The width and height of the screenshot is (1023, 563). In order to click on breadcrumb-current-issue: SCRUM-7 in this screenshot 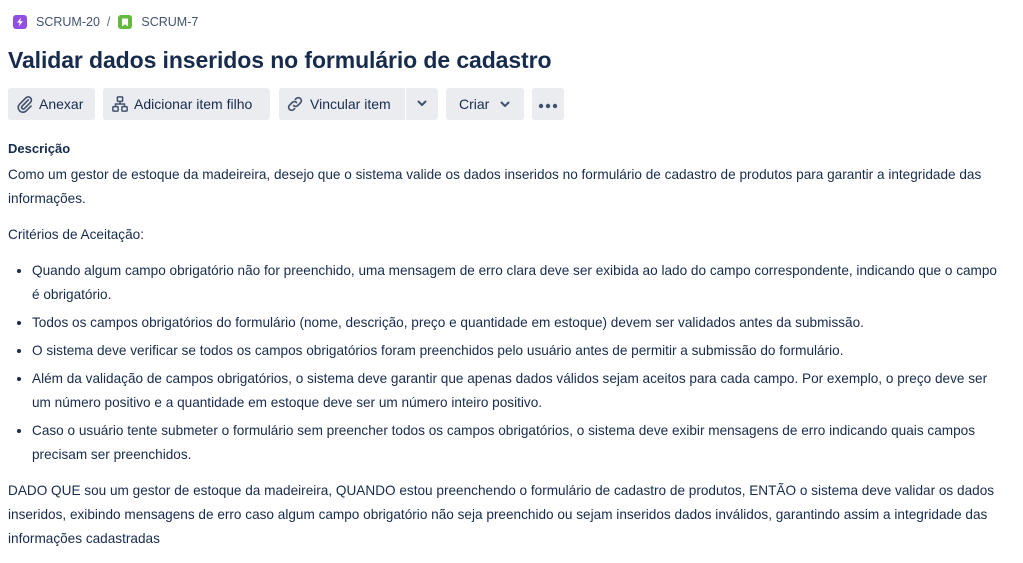, I will do `click(158, 22)`.